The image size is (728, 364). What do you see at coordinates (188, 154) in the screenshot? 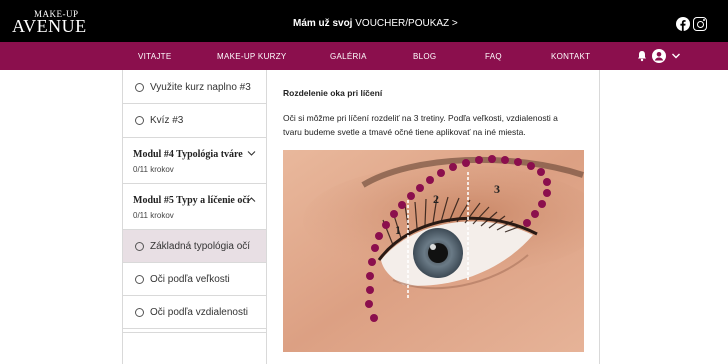
I see `module-title: Modul #4 Typológia tváre` at bounding box center [188, 154].